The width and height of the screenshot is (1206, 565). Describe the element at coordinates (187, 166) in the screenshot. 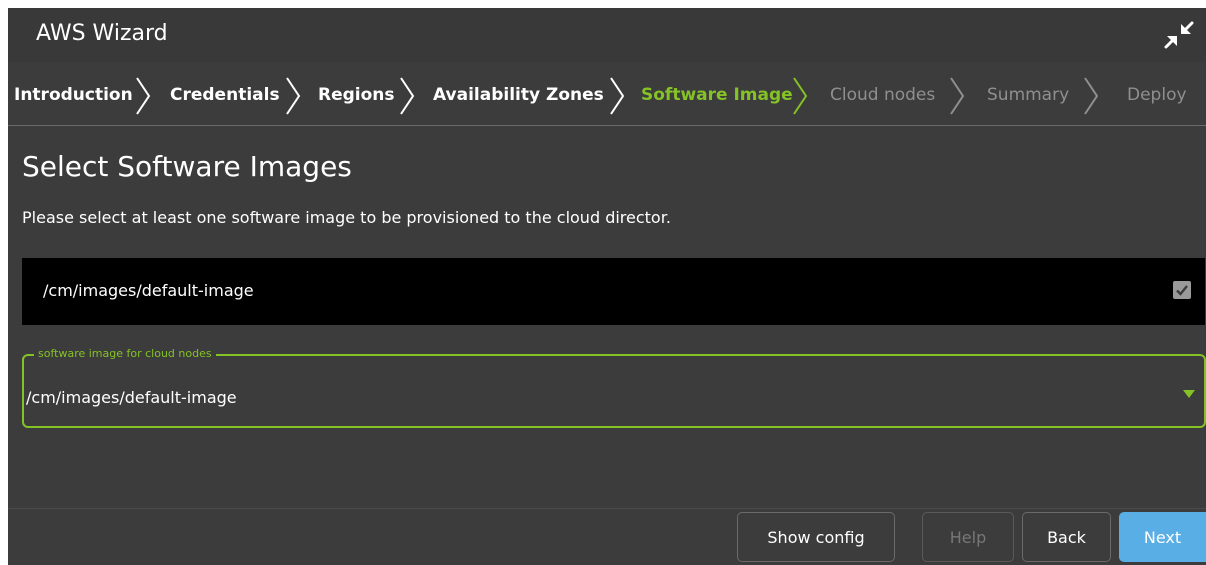

I see `page-title: Select Software Images` at that location.